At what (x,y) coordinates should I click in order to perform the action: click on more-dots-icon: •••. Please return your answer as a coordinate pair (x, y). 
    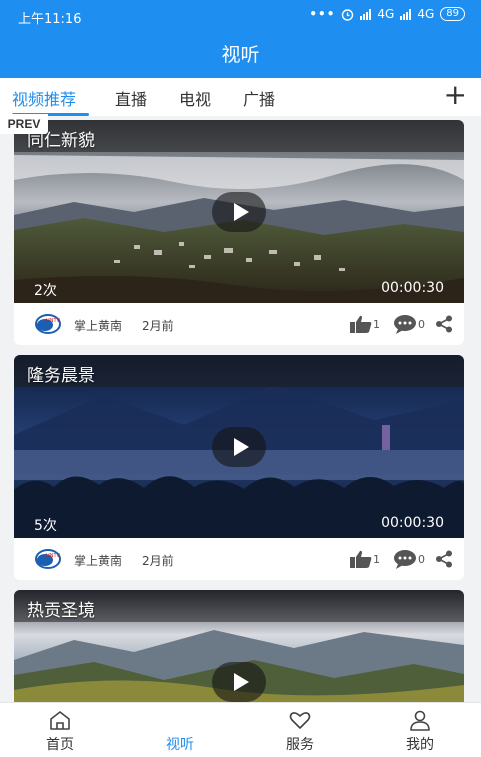
    Looking at the image, I should click on (322, 14).